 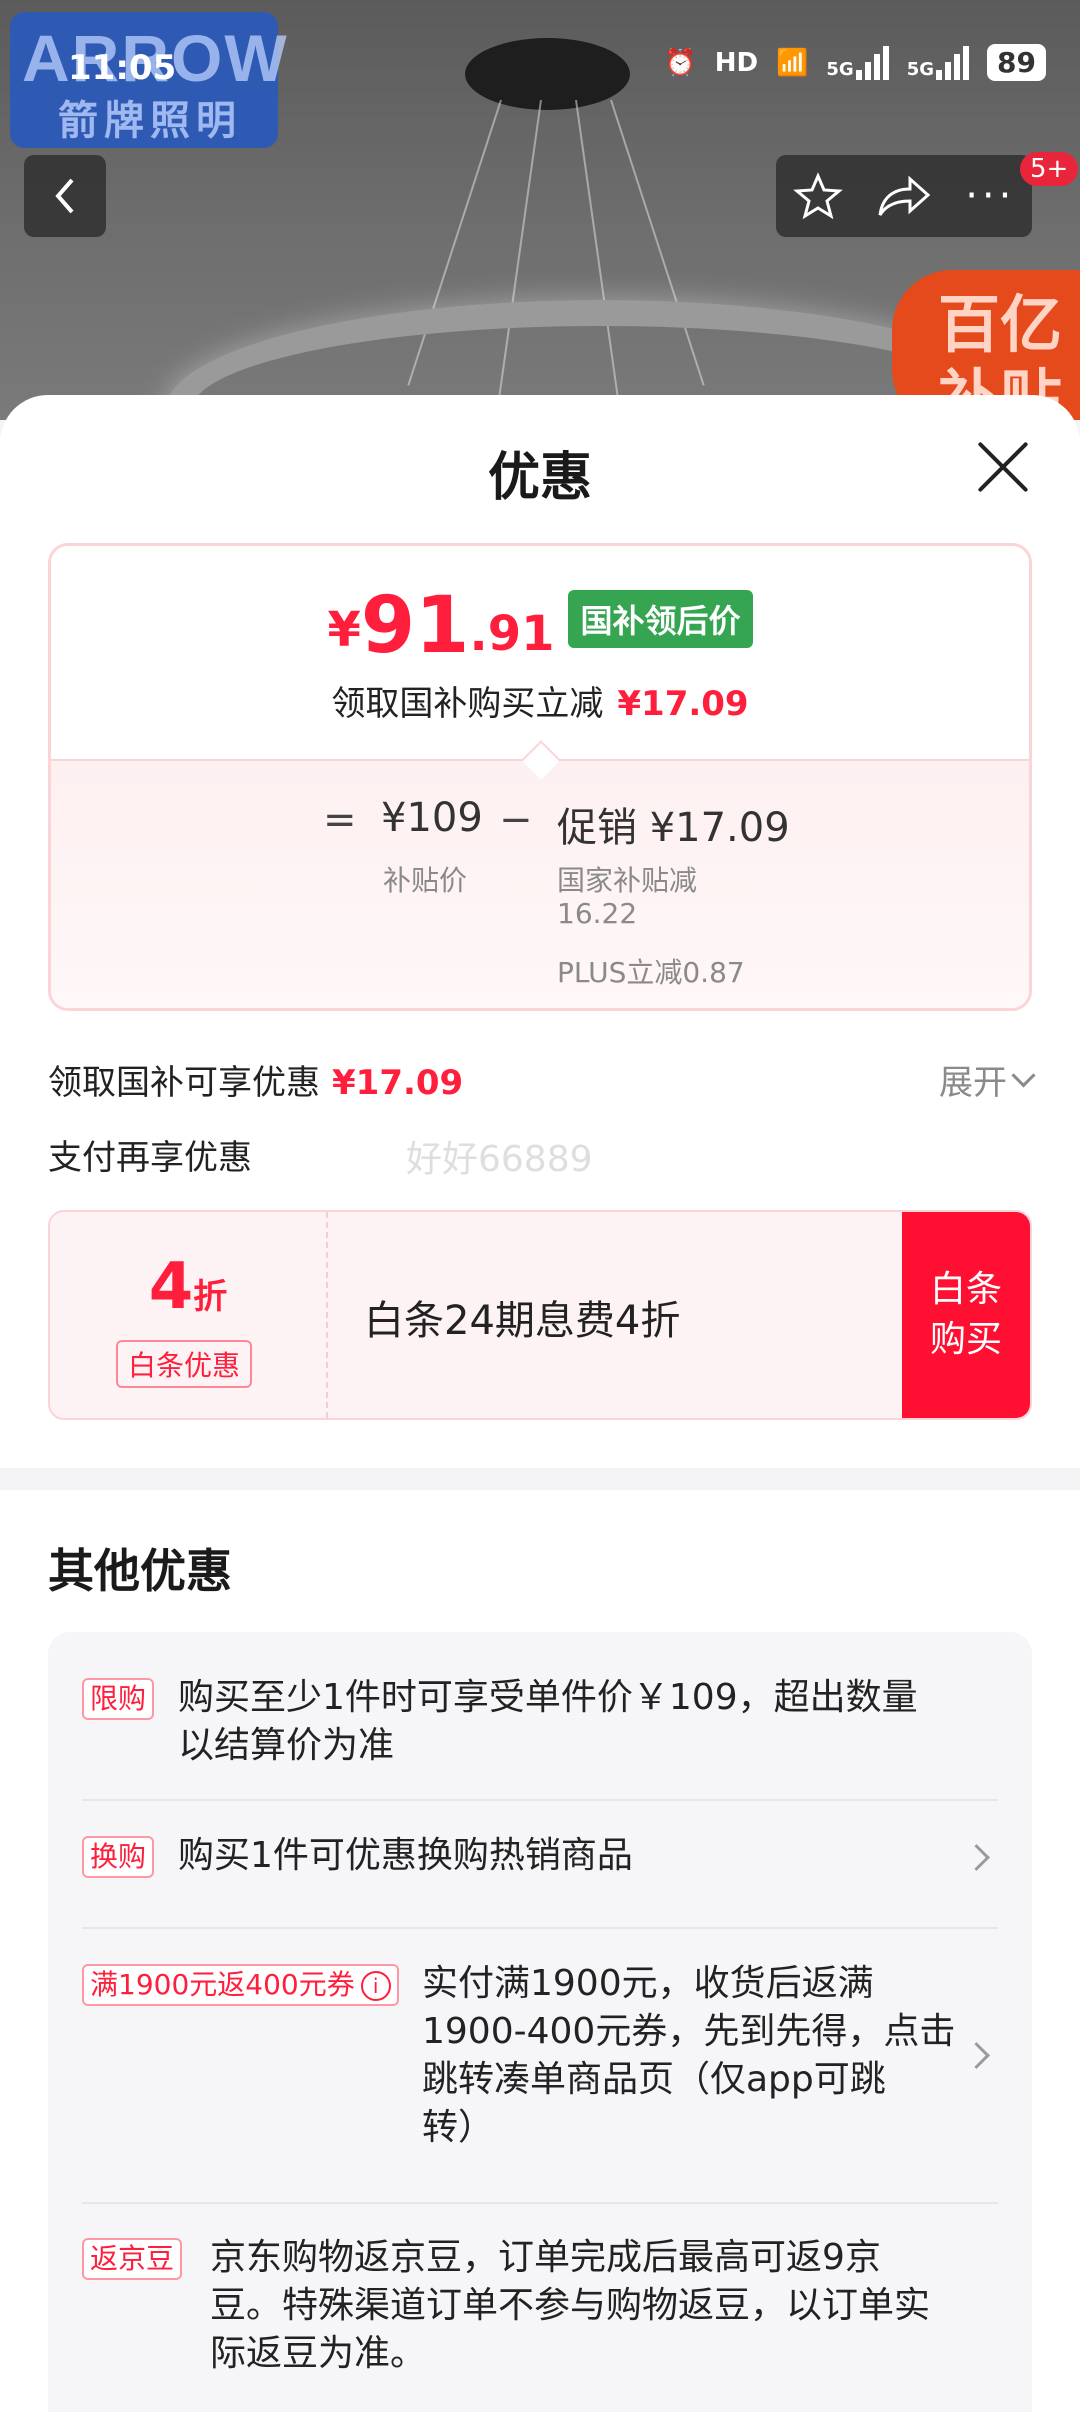 I want to click on offer-text-line: 转）, so click(x=458, y=2127).